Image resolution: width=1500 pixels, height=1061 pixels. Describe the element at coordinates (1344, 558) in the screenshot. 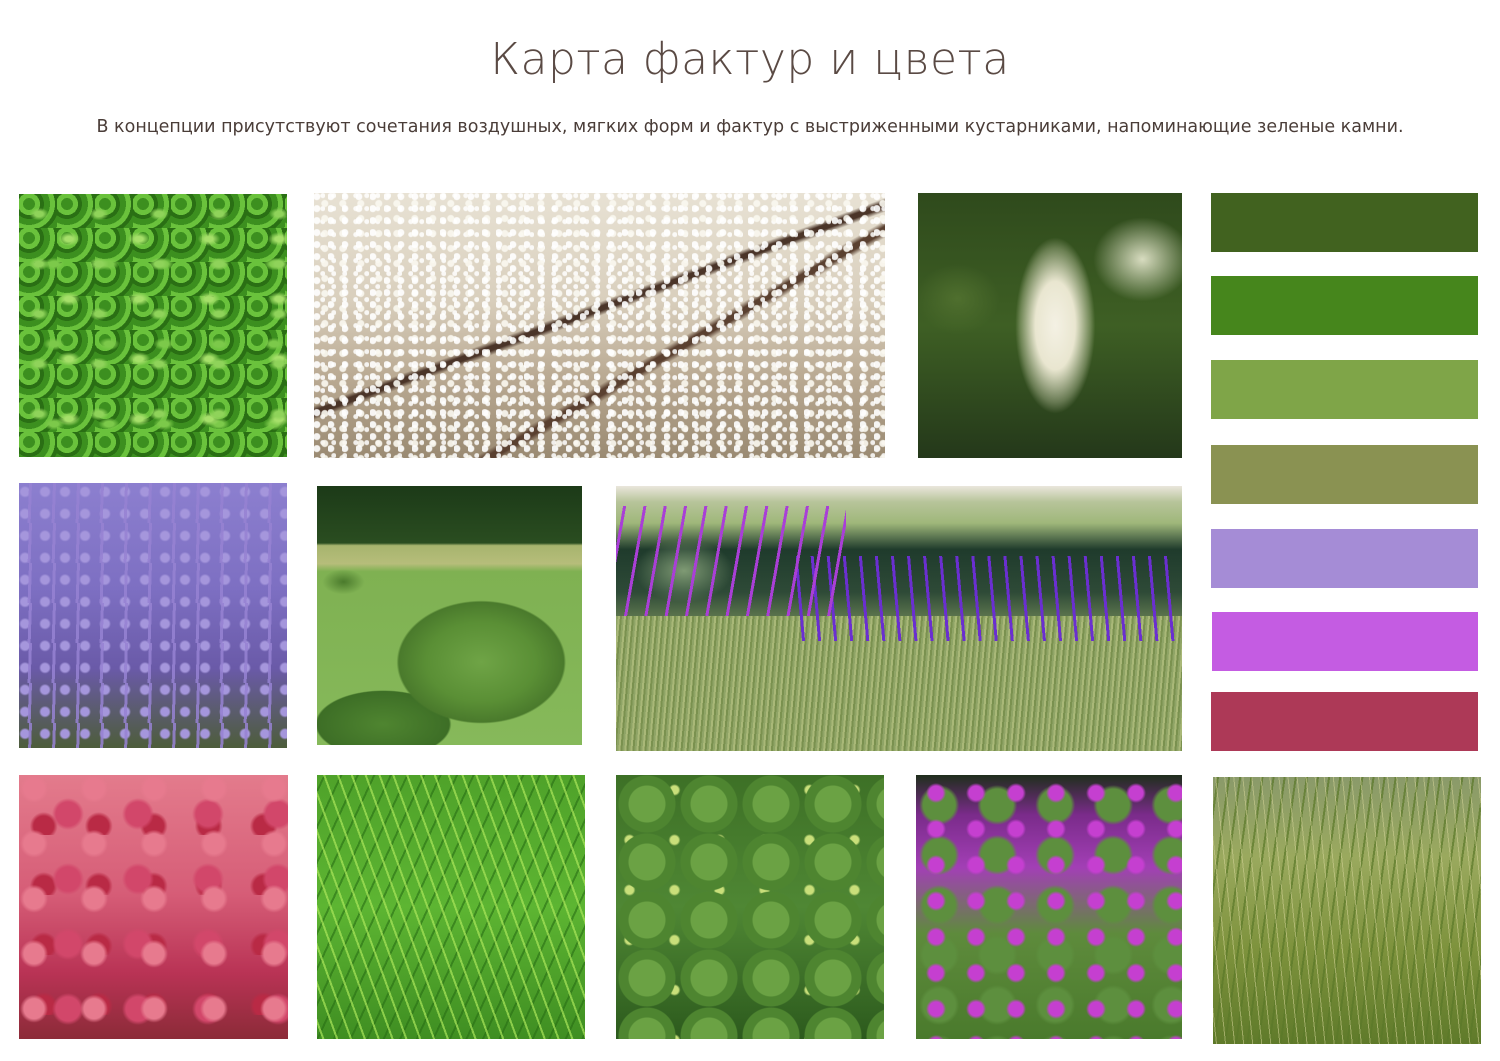

I see `color-swatch-lavender` at that location.